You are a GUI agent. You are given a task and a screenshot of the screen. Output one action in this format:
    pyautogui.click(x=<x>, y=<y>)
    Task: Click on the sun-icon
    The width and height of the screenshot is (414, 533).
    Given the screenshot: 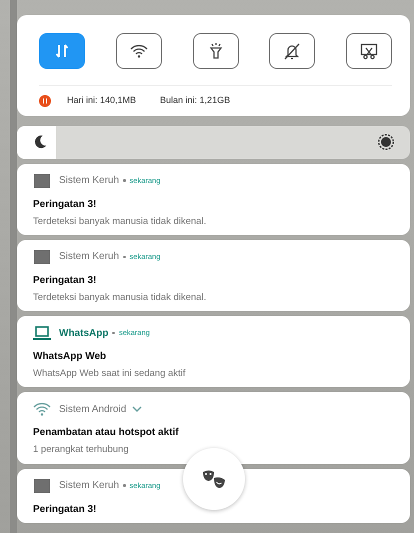 What is the action you would take?
    pyautogui.click(x=386, y=142)
    